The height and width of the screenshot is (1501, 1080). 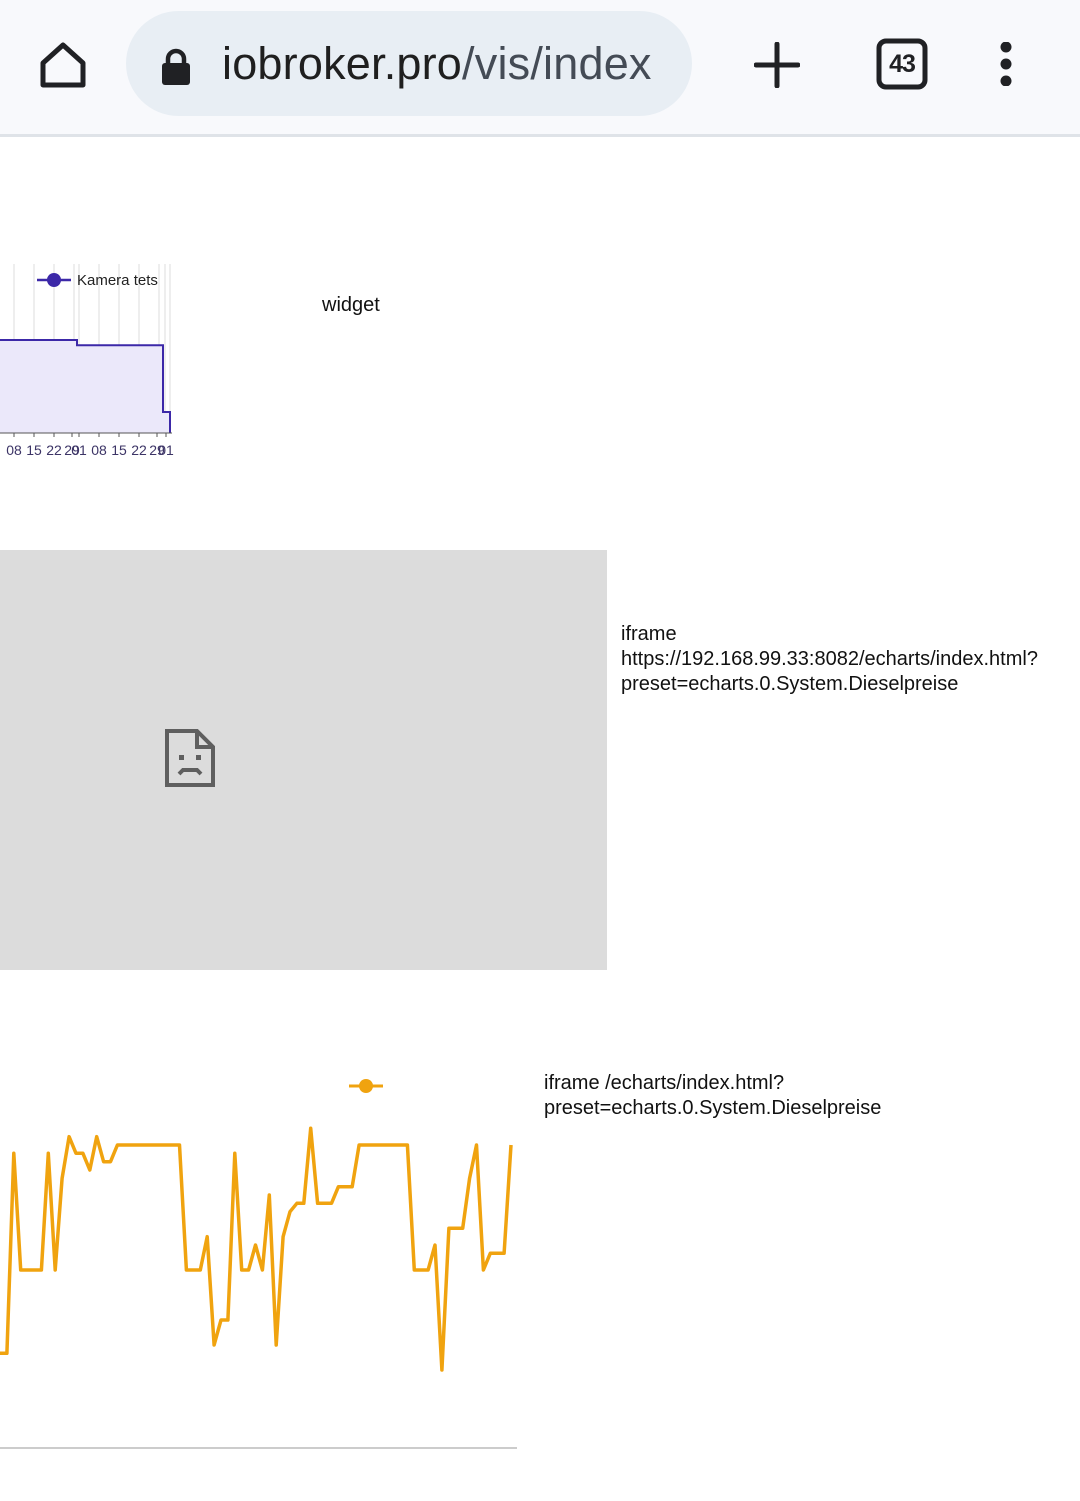 I want to click on iframe-label-line: iframe, so click(x=649, y=634).